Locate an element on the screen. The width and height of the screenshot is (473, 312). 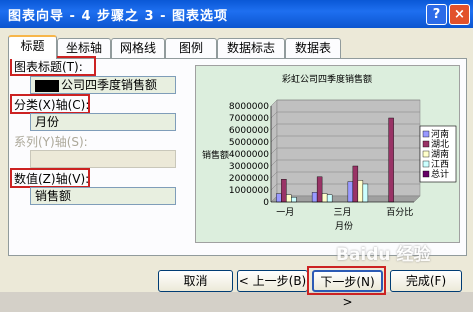
y-axis-input: 销售额 is located at coordinates (103, 196).